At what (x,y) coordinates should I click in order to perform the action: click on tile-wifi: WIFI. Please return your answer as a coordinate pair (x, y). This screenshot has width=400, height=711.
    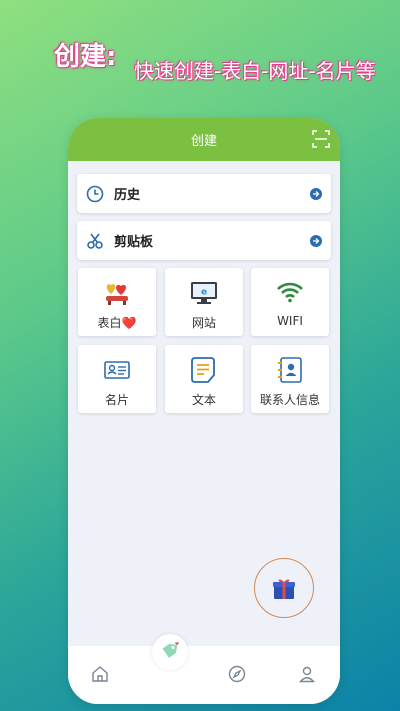
    Looking at the image, I should click on (290, 302).